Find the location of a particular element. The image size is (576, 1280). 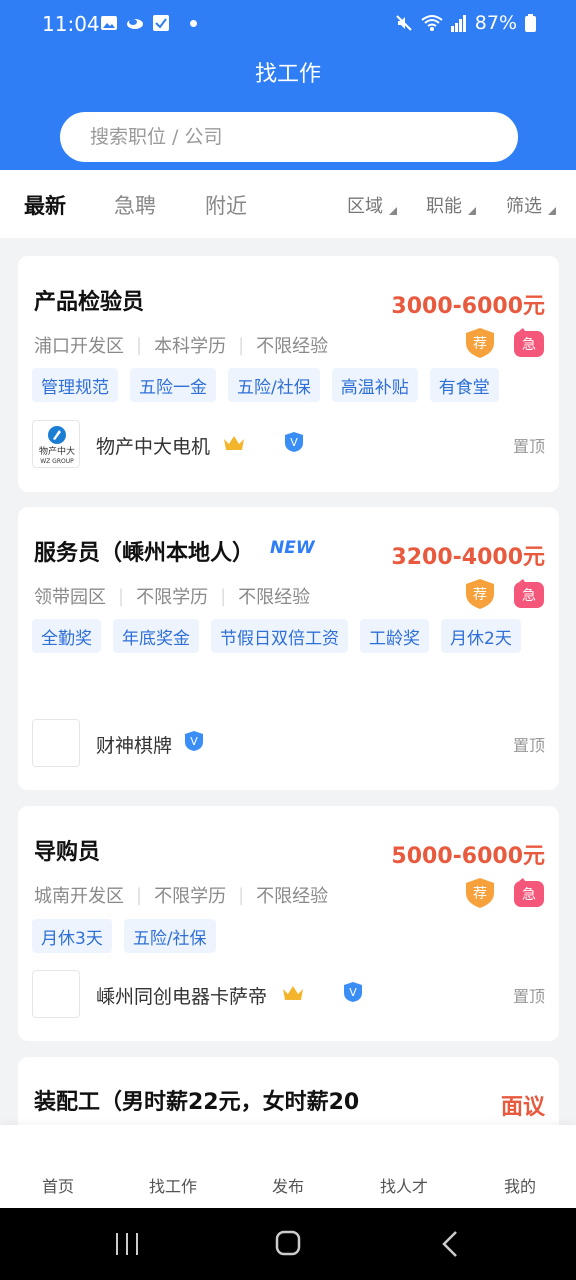

company-logo-subtext: WZ GROUP is located at coordinates (57, 461).